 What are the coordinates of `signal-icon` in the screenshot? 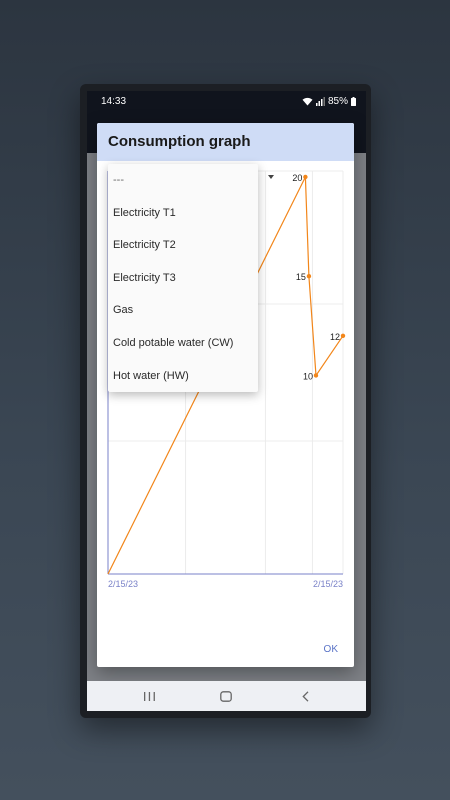 It's located at (320, 101).